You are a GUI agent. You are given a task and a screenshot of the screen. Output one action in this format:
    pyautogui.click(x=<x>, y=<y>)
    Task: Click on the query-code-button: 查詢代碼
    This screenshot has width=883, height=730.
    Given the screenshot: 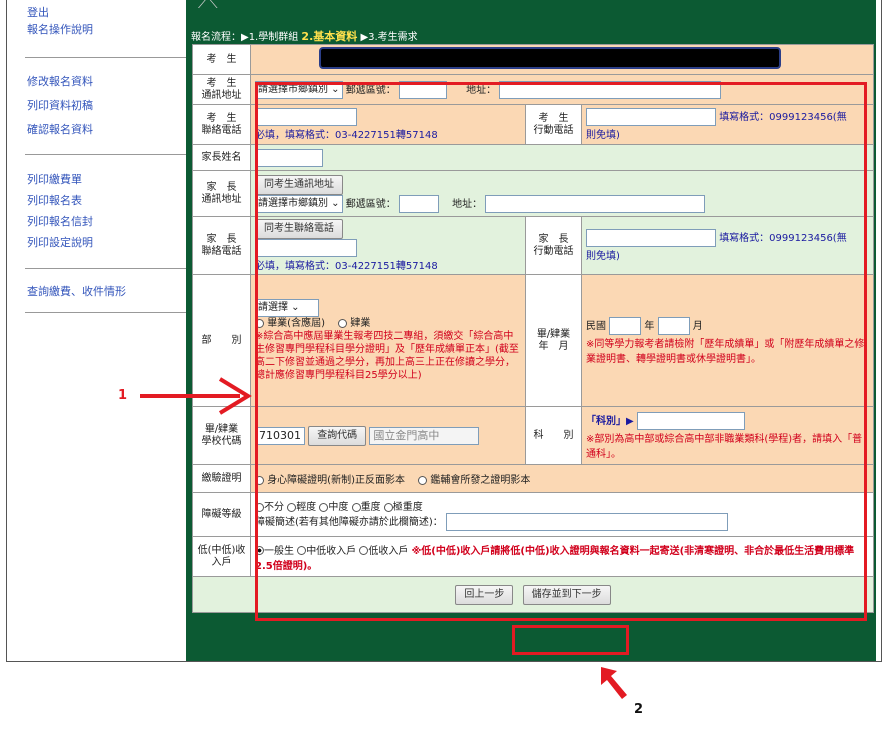 What is the action you would take?
    pyautogui.click(x=337, y=435)
    